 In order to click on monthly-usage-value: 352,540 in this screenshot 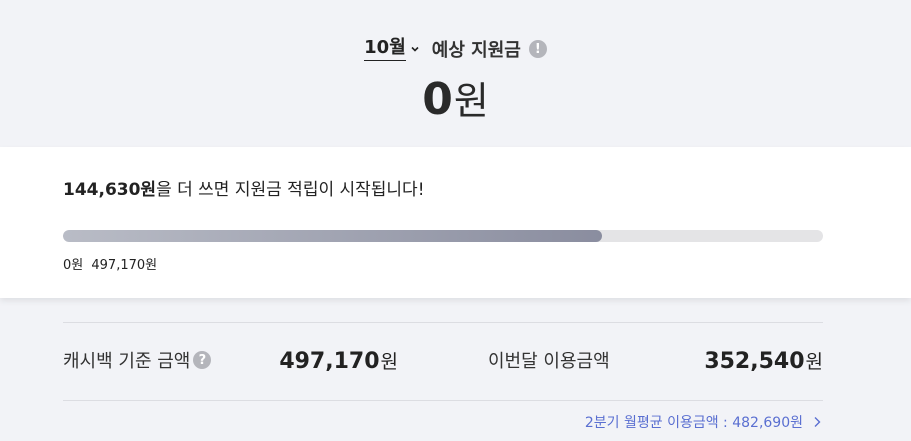, I will do `click(754, 361)`.